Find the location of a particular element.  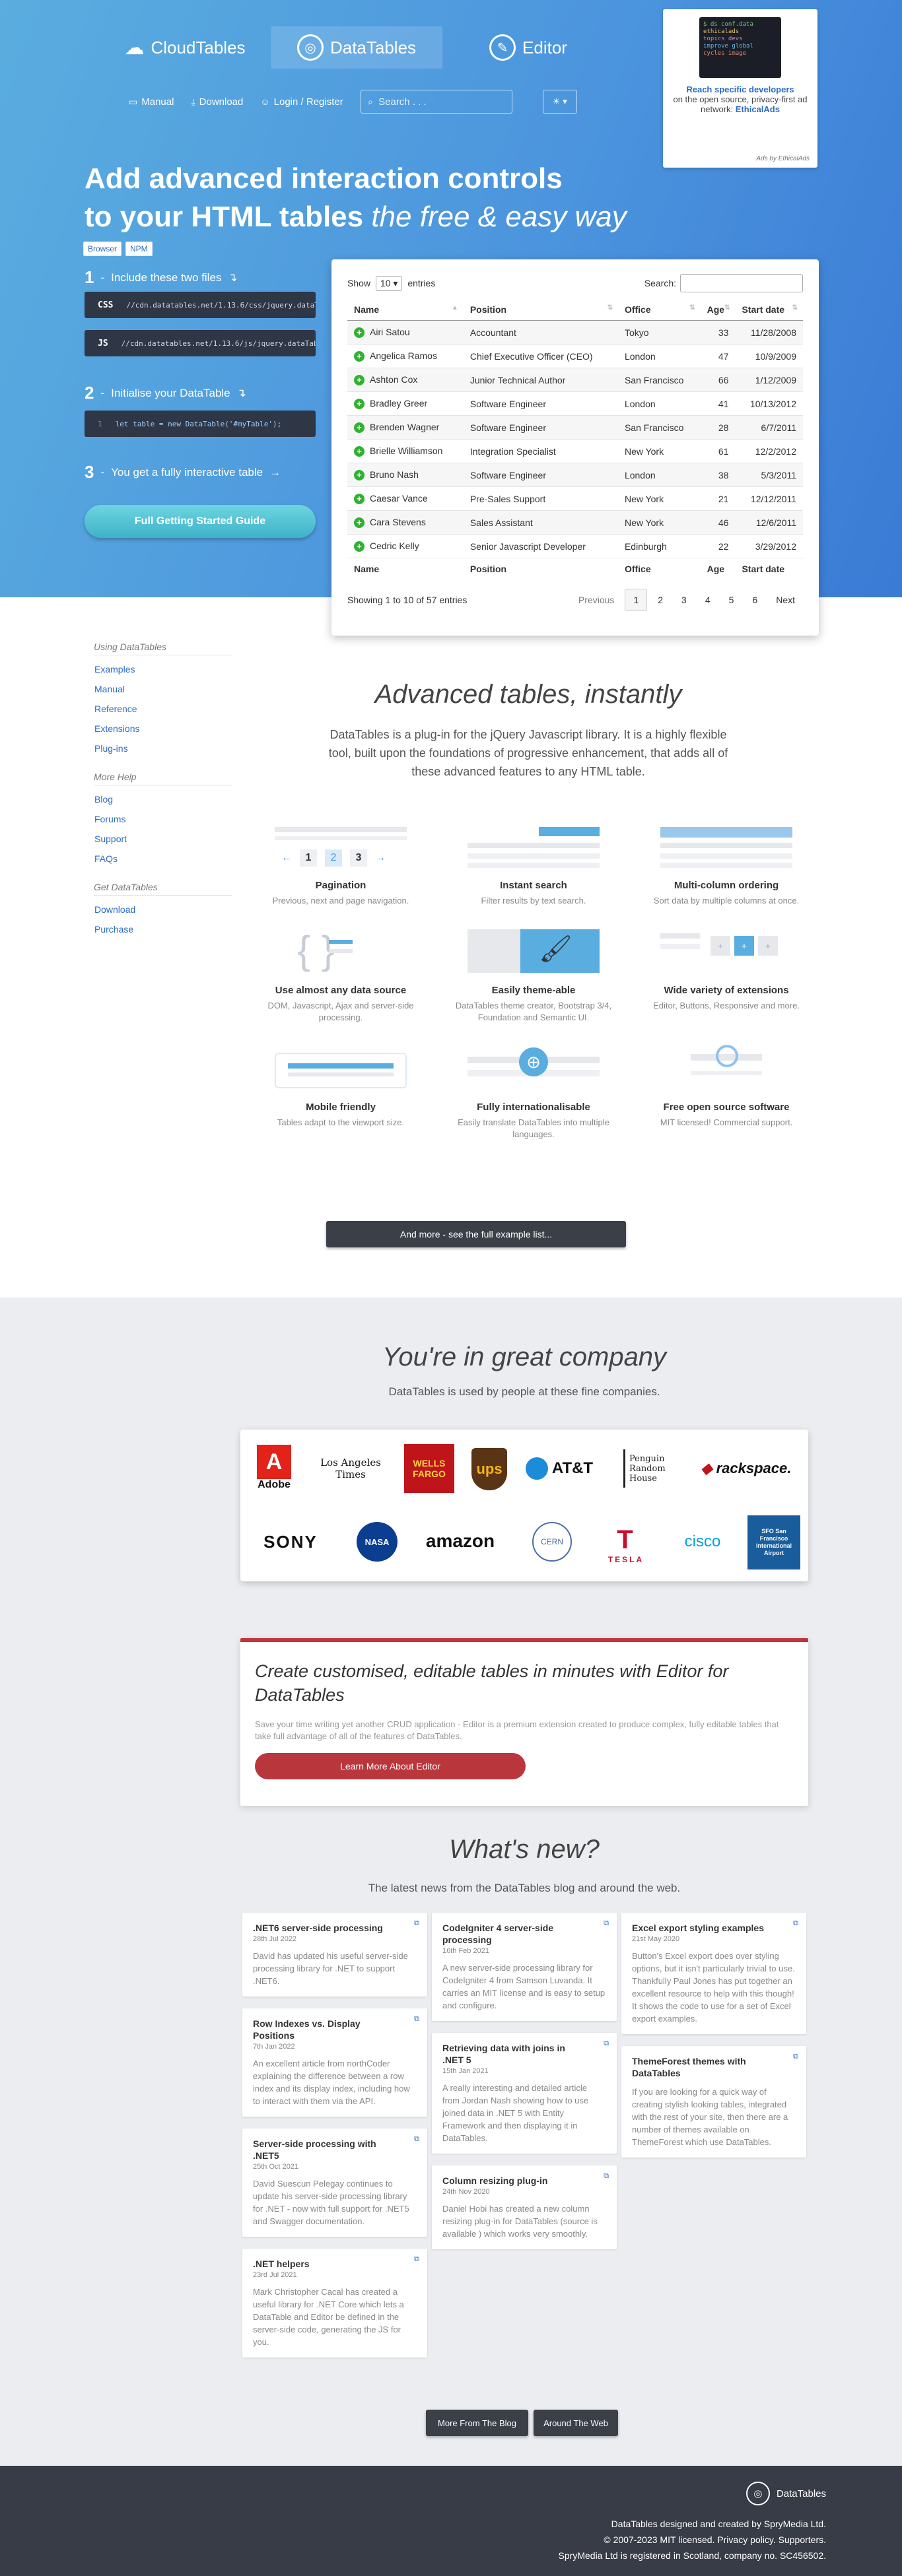

news-item-title: Row Indexes vs. Display Positions is located at coordinates (325, 2029).